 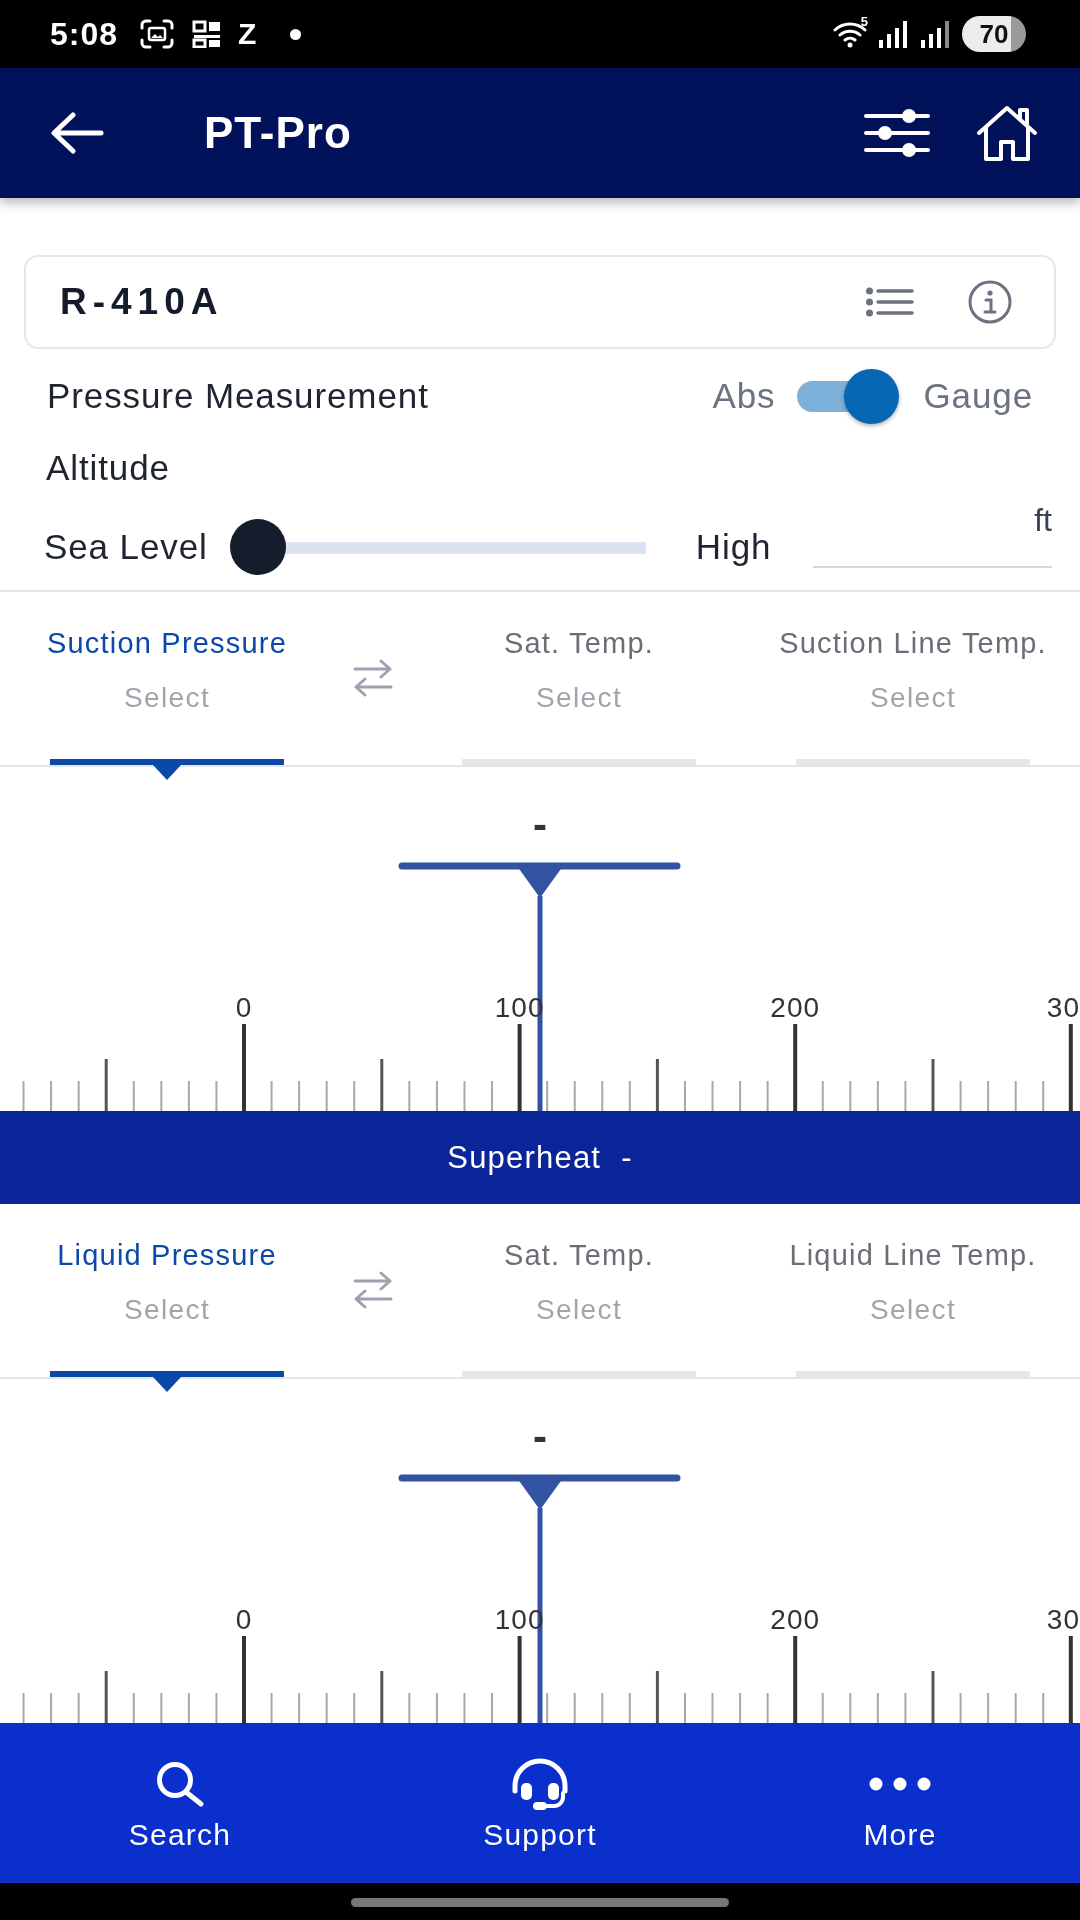 I want to click on back-button, so click(x=77, y=133).